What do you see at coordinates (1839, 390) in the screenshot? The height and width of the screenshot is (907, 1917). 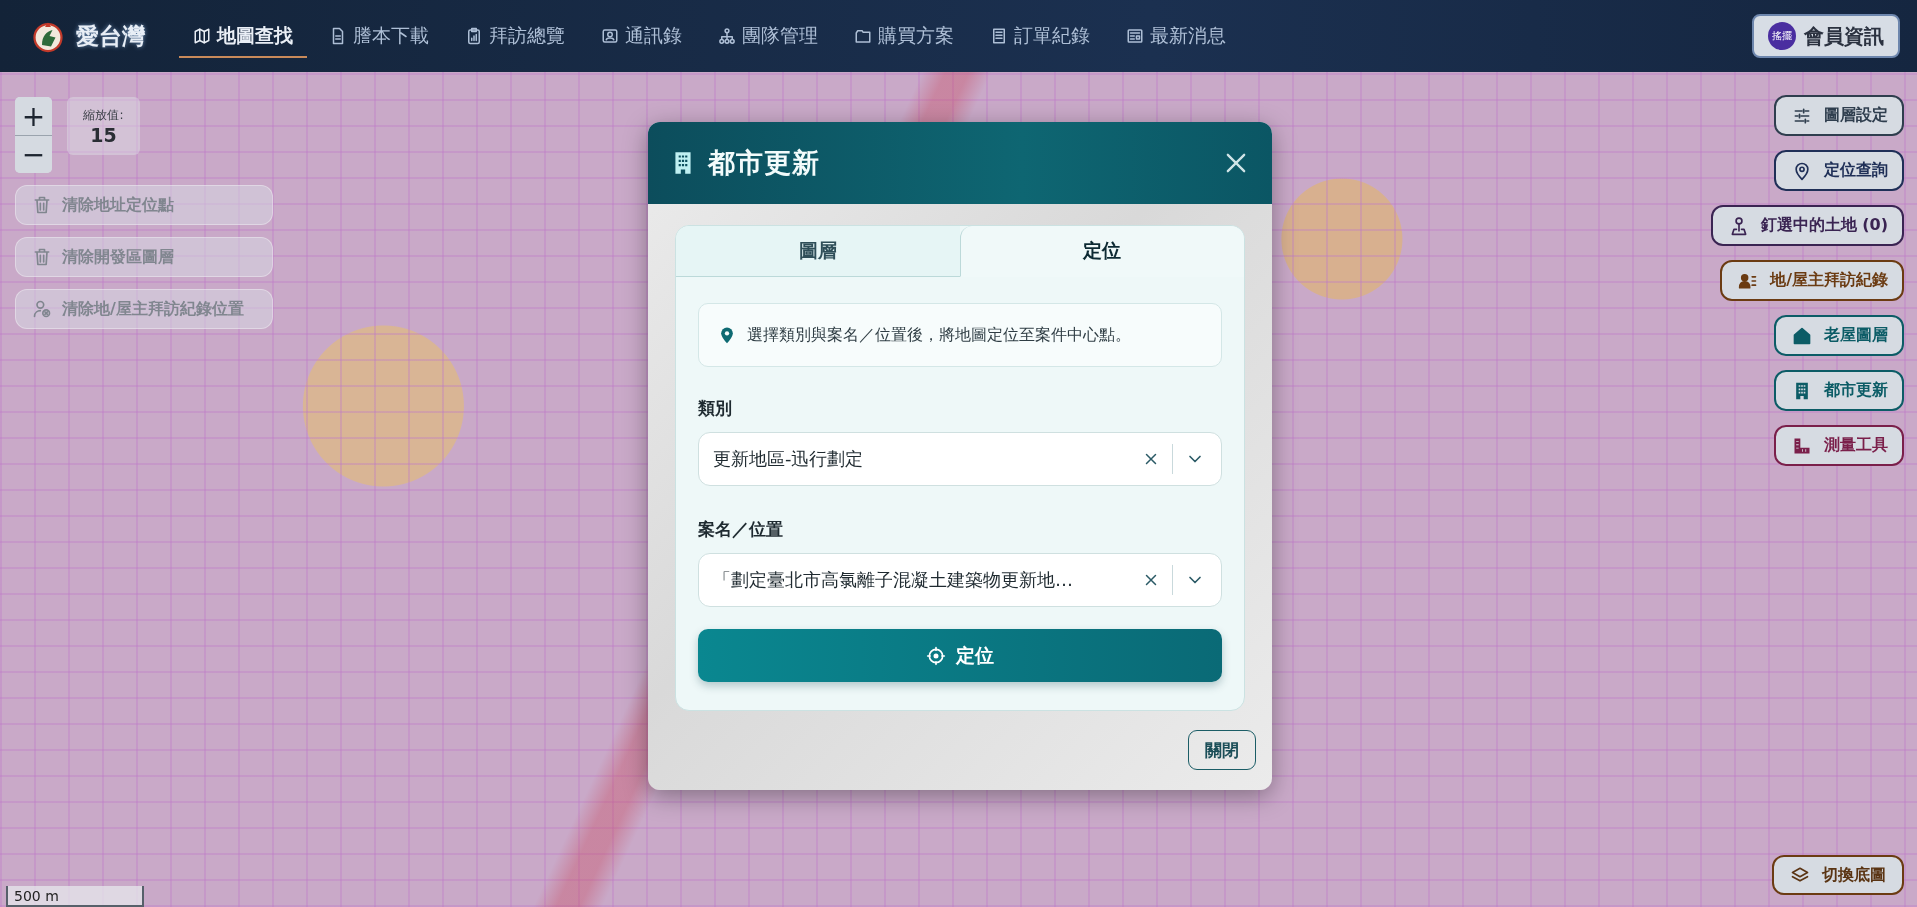 I see `map-tool-button: 都市更新` at bounding box center [1839, 390].